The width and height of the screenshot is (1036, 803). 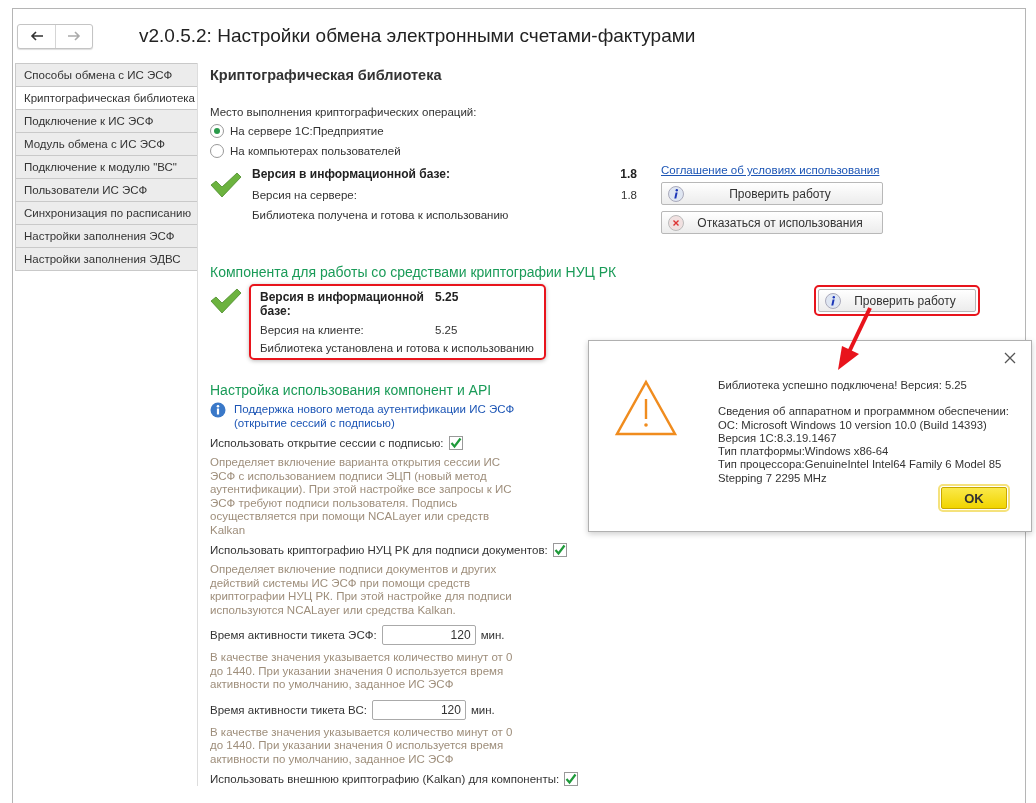 What do you see at coordinates (843, 386) in the screenshot?
I see `dialog-message: Библиотека успешно подключена! Версия: 5.25` at bounding box center [843, 386].